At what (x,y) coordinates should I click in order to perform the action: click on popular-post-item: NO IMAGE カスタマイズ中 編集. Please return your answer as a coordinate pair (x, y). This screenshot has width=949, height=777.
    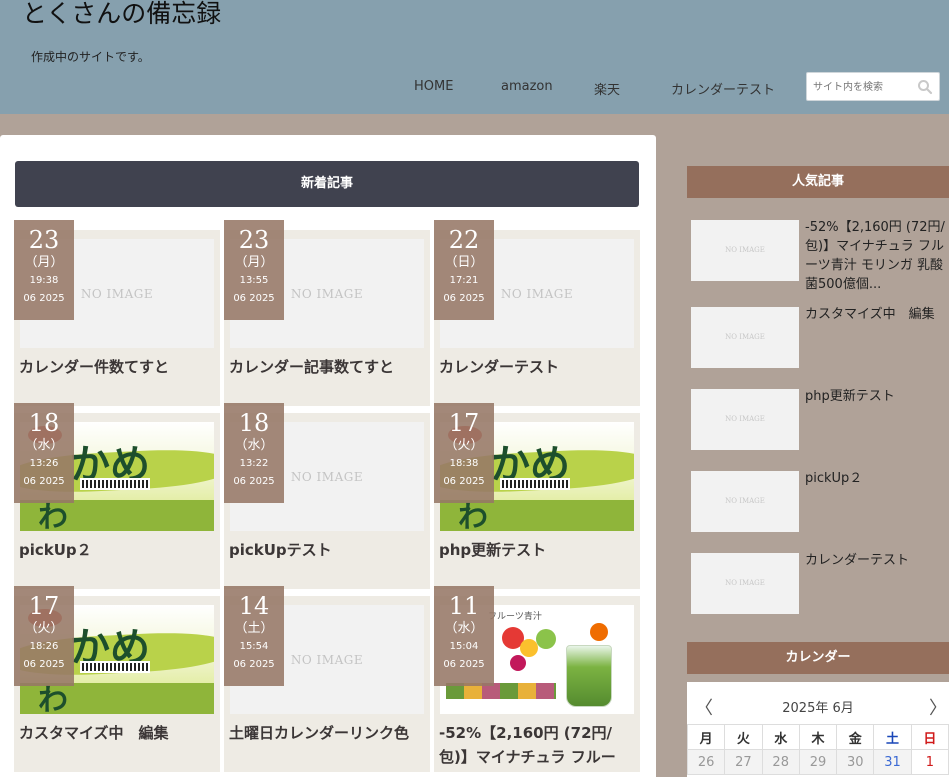
    Looking at the image, I should click on (820, 338).